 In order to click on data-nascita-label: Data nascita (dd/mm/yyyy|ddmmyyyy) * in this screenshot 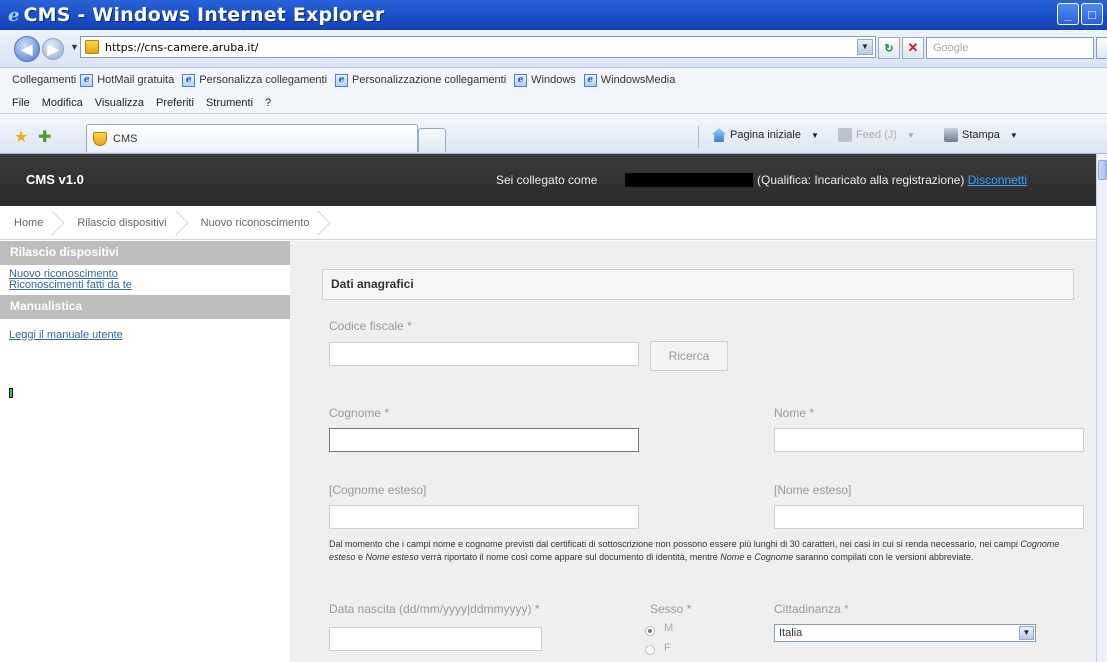, I will do `click(434, 609)`.